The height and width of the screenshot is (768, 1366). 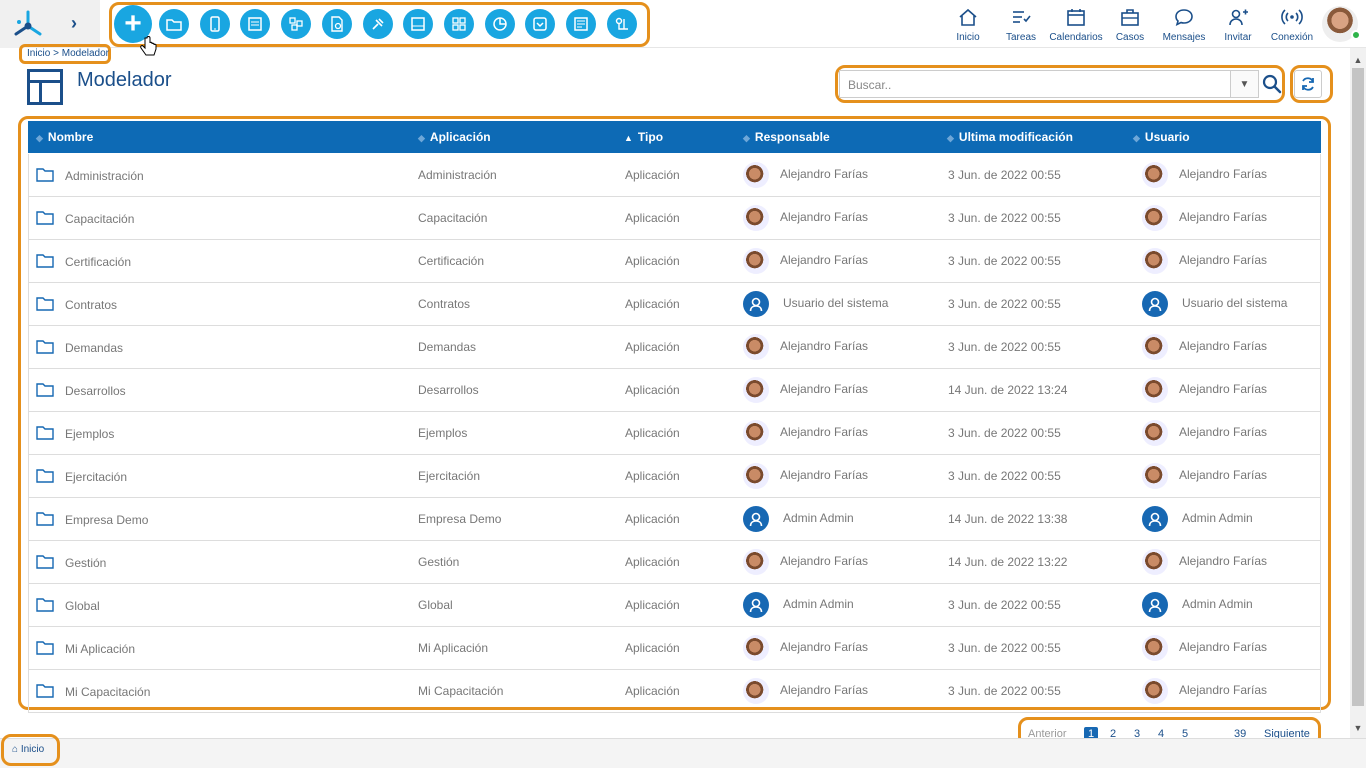 I want to click on nav-tasks: Tareas, so click(x=1021, y=25).